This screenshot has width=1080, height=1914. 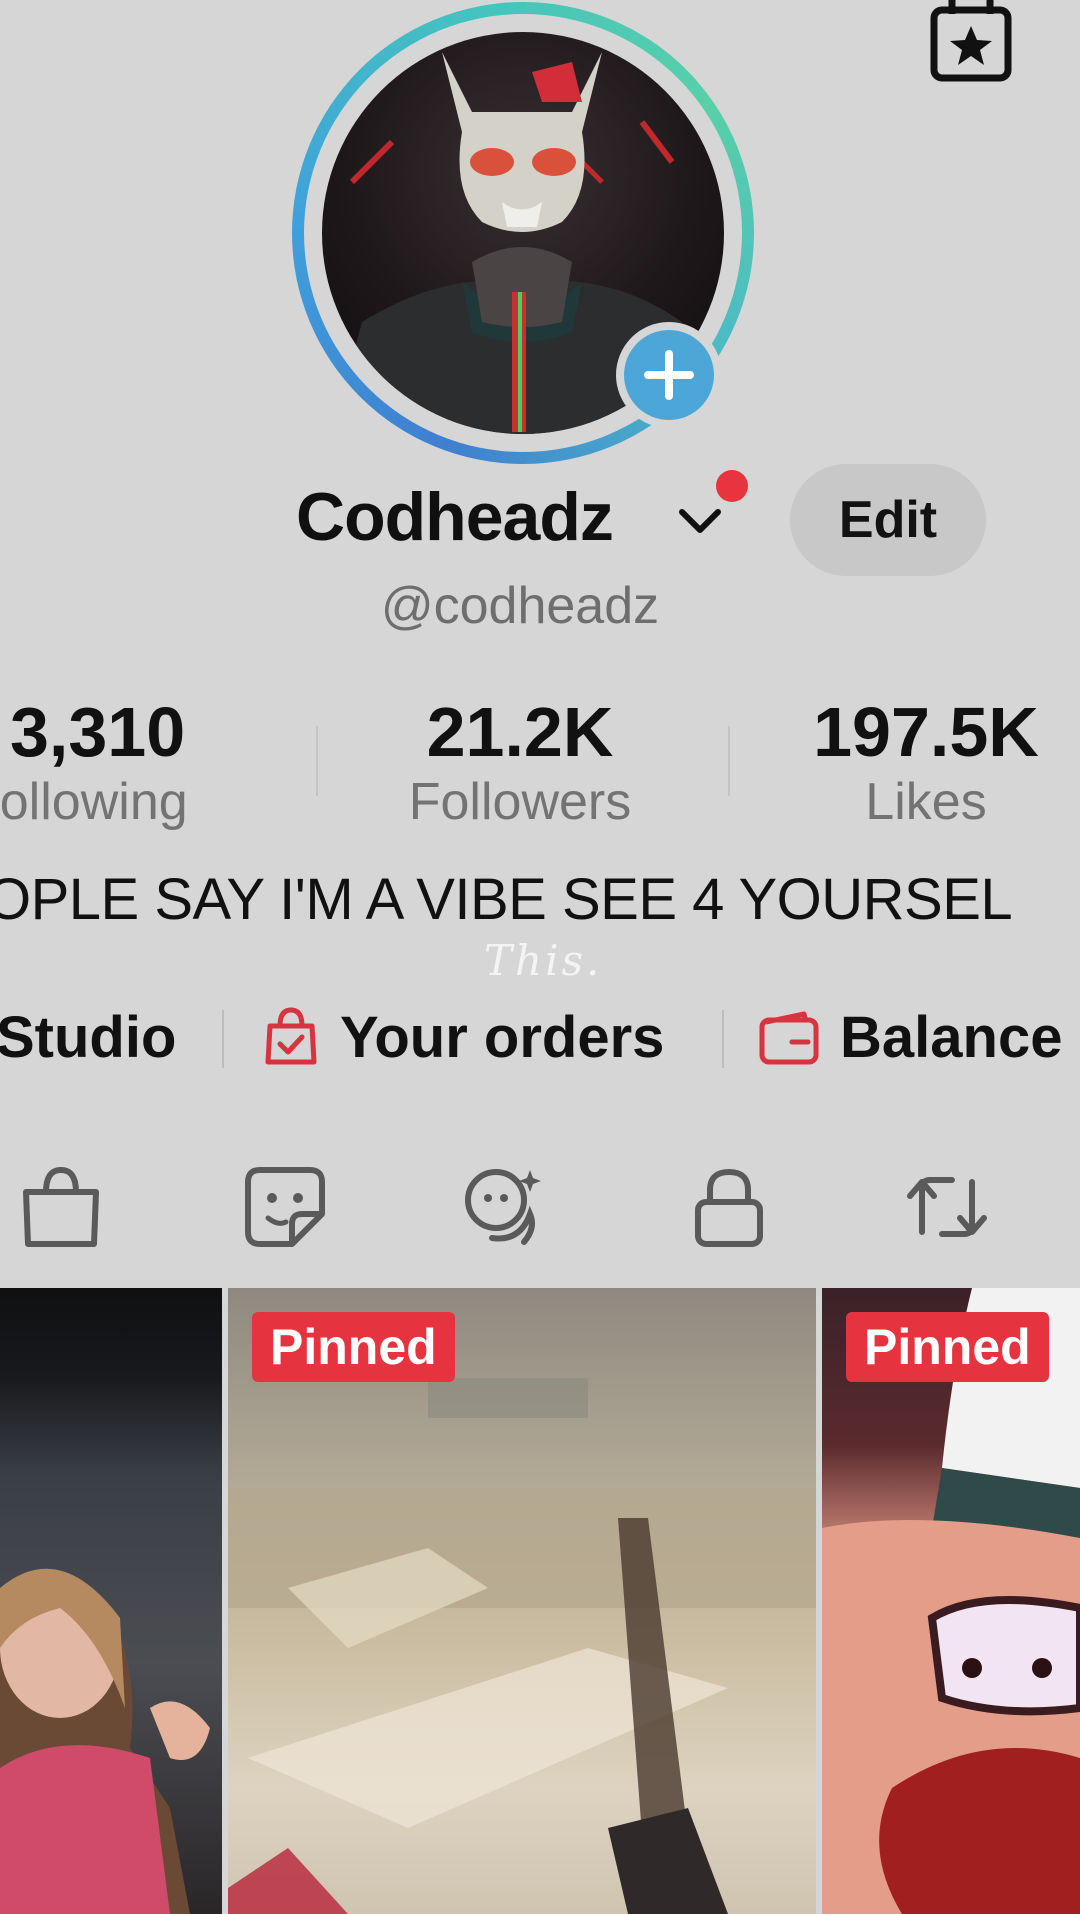 What do you see at coordinates (455, 517) in the screenshot?
I see `profile-display-name: Codheadz` at bounding box center [455, 517].